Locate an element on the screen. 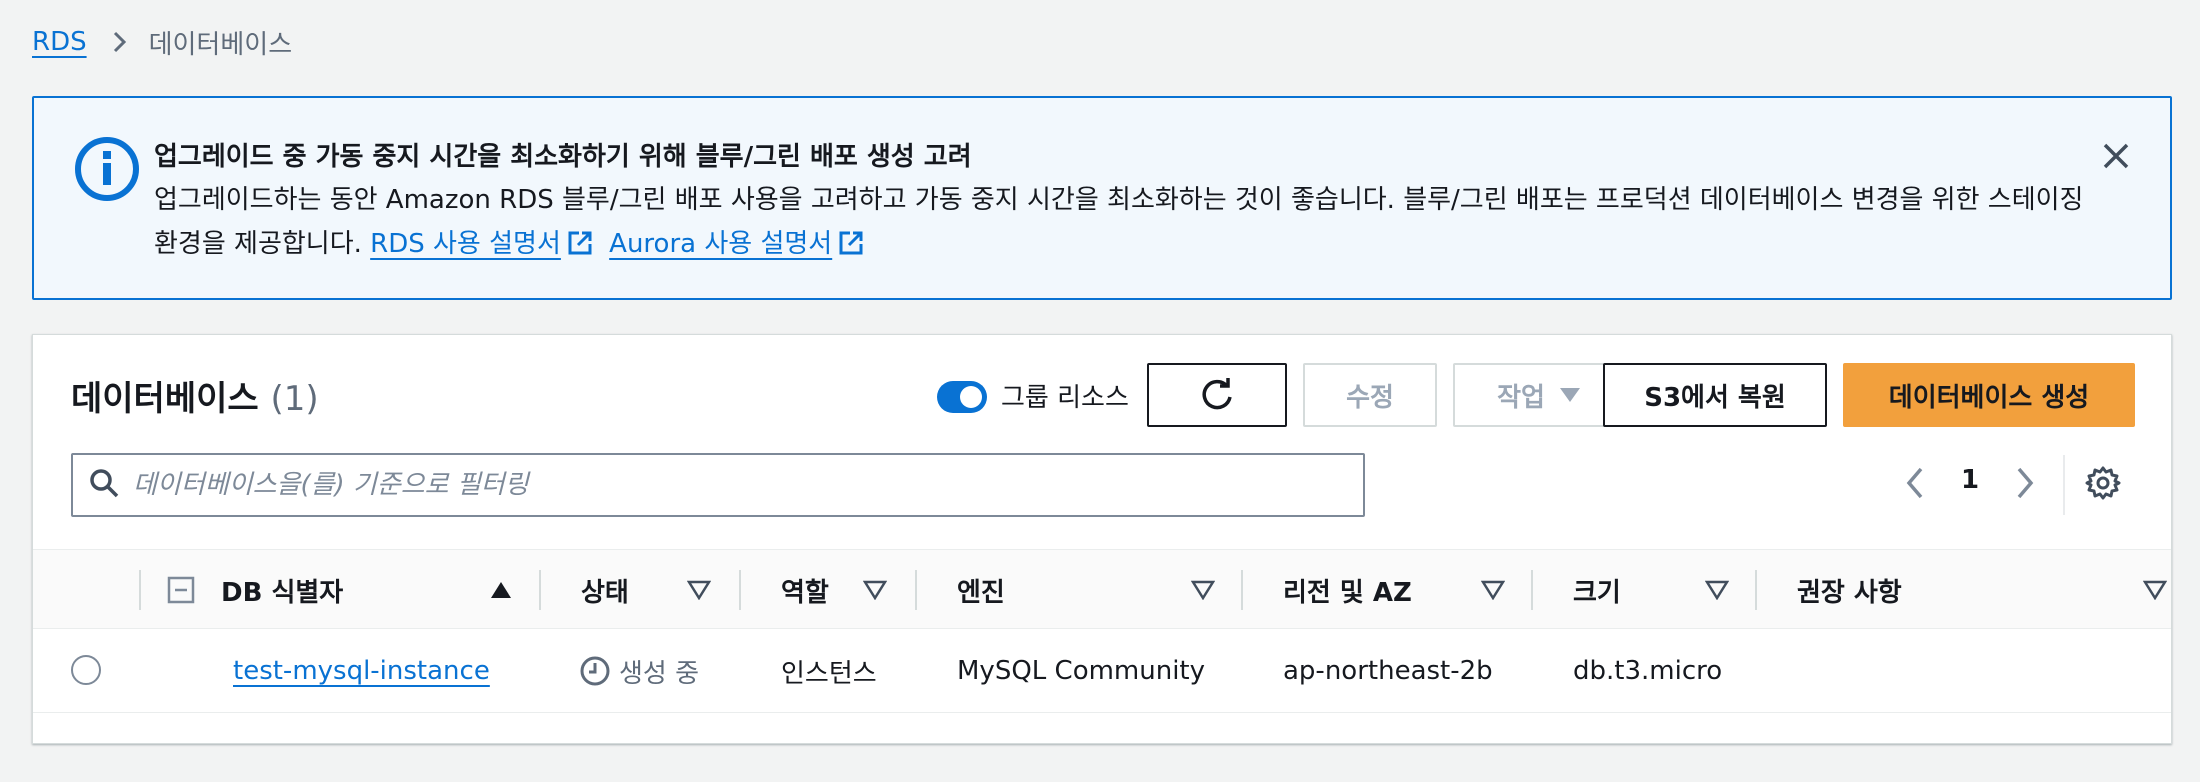  status-cell: 생성 중 is located at coordinates (639, 671).